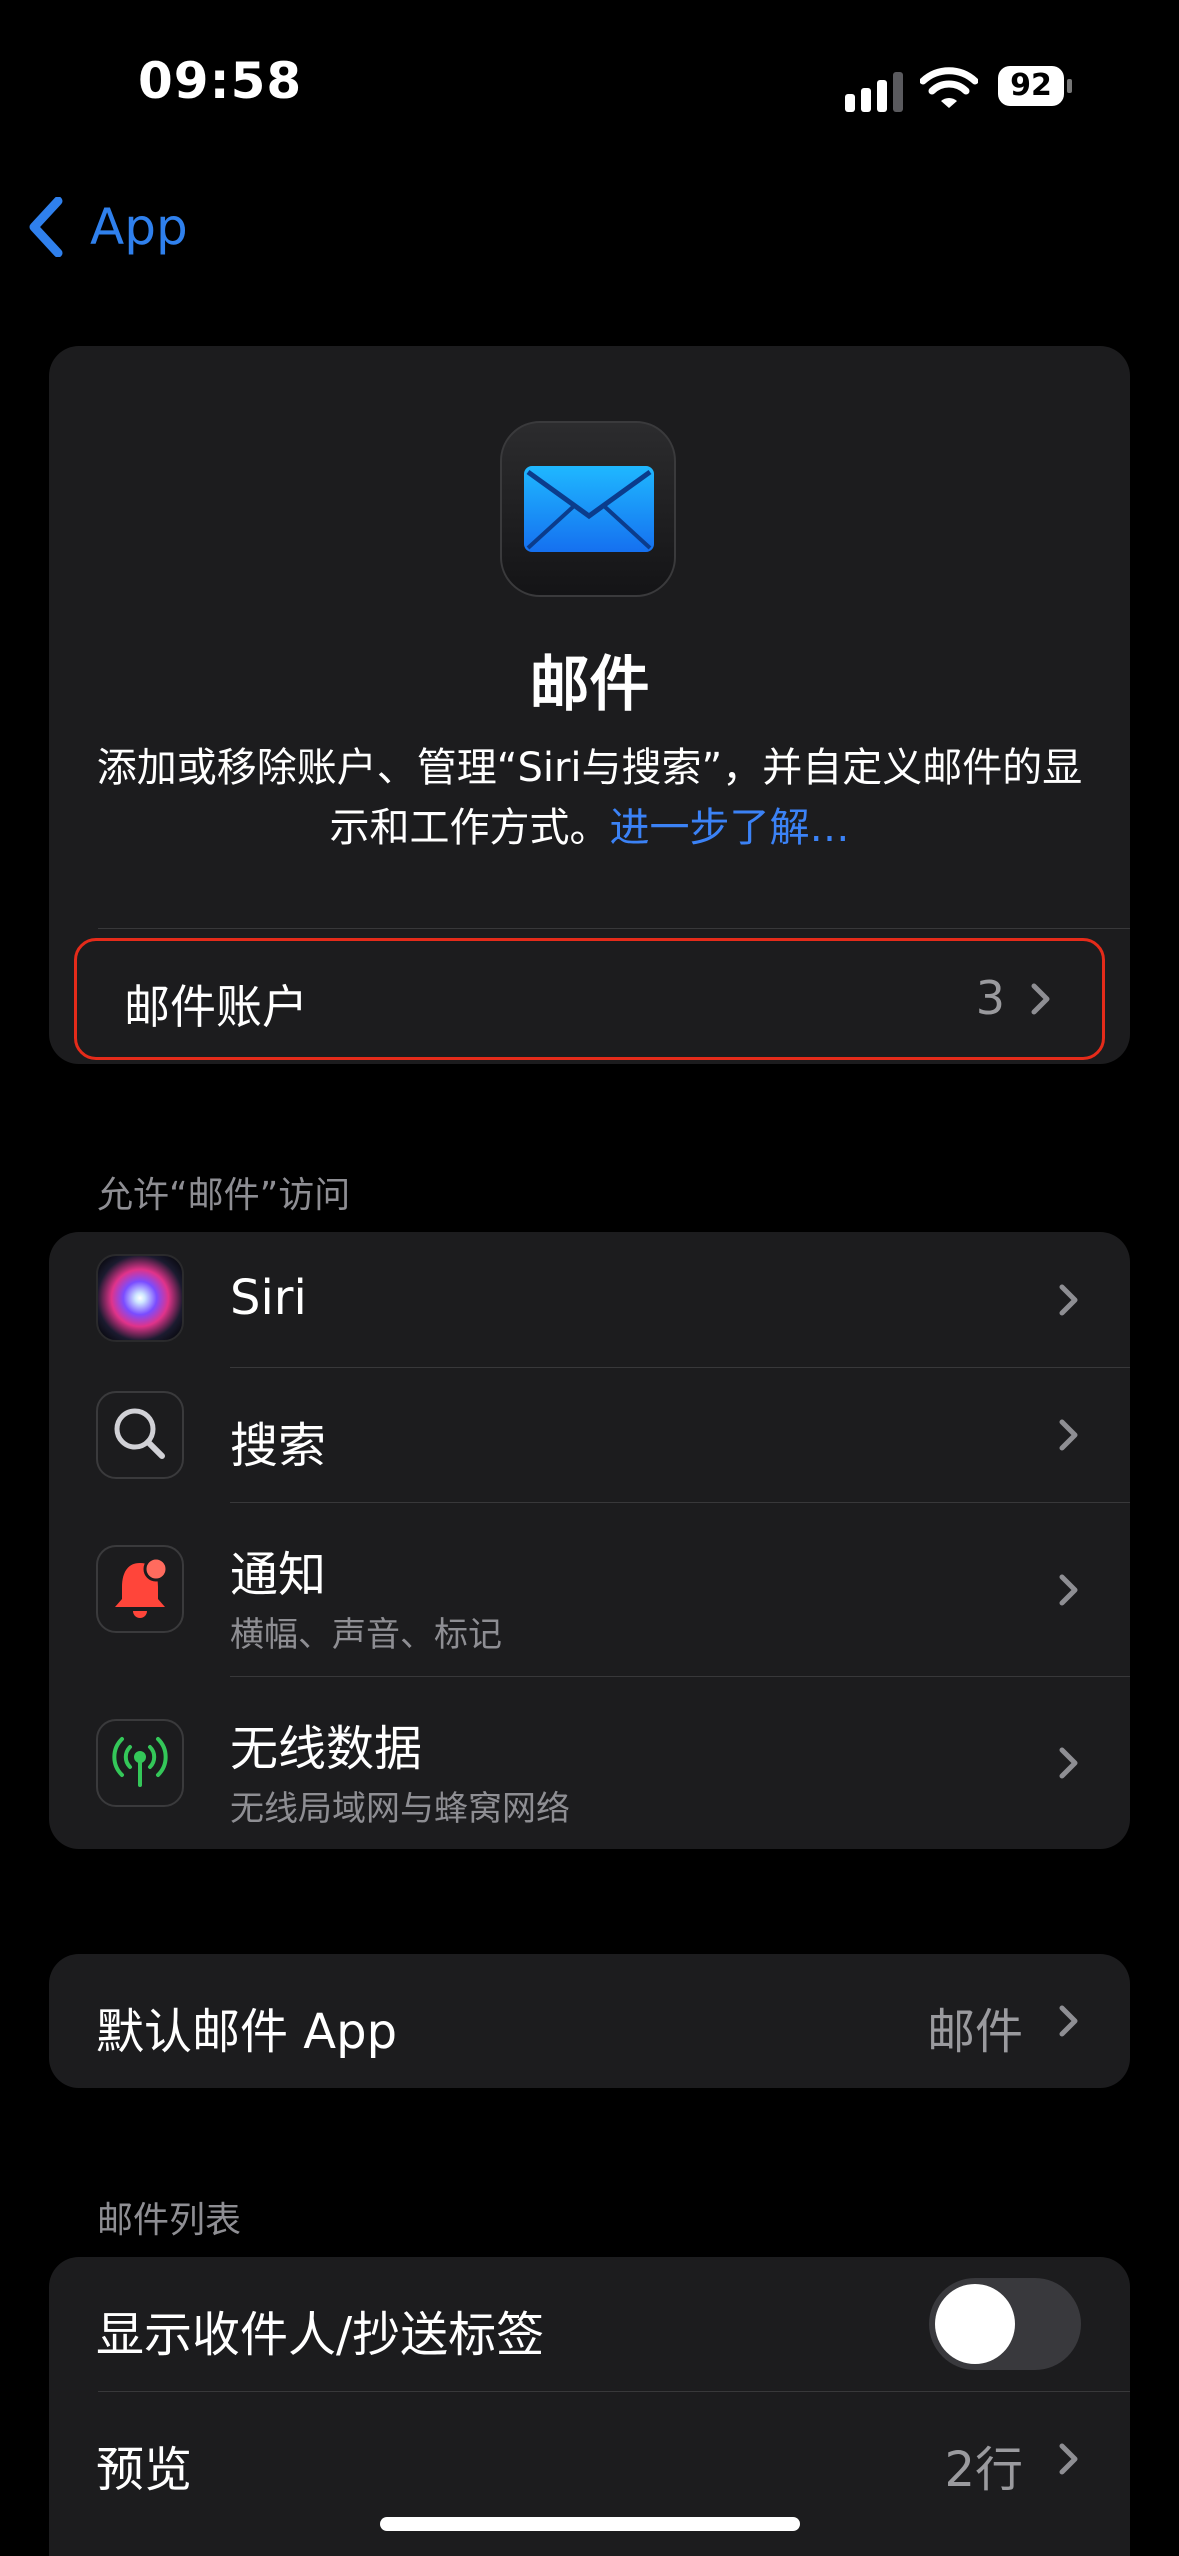 The height and width of the screenshot is (2556, 1179). Describe the element at coordinates (1031, 86) in the screenshot. I see `battery-level: 92` at that location.